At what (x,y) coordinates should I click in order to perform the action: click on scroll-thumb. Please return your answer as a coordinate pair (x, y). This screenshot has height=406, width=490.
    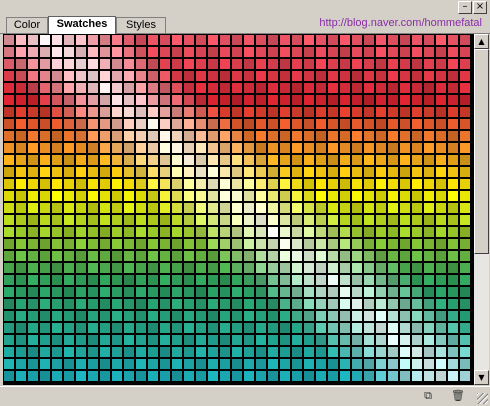
    Looking at the image, I should click on (481, 151).